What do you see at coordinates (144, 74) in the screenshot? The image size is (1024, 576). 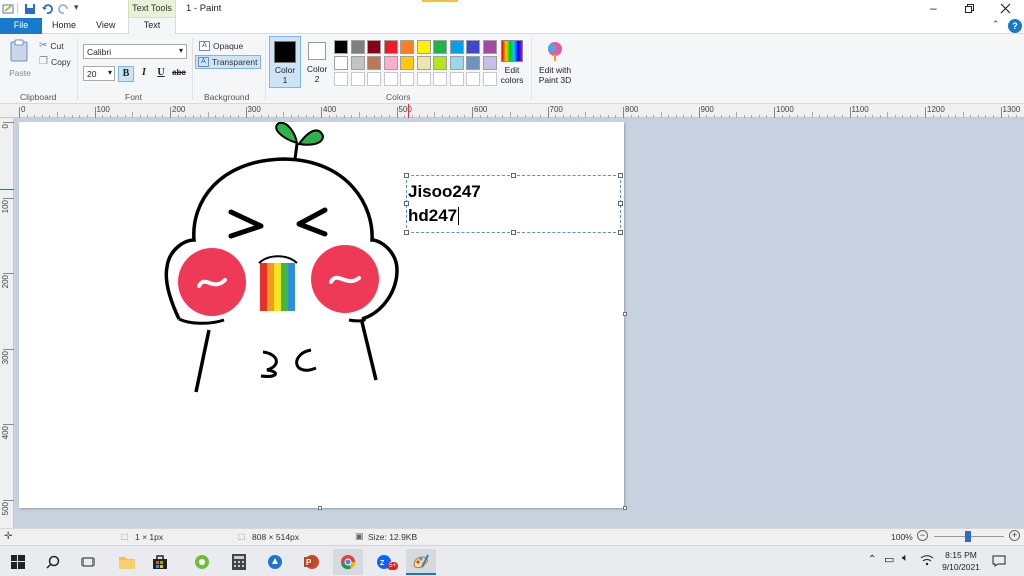 I see `italic-button: I` at bounding box center [144, 74].